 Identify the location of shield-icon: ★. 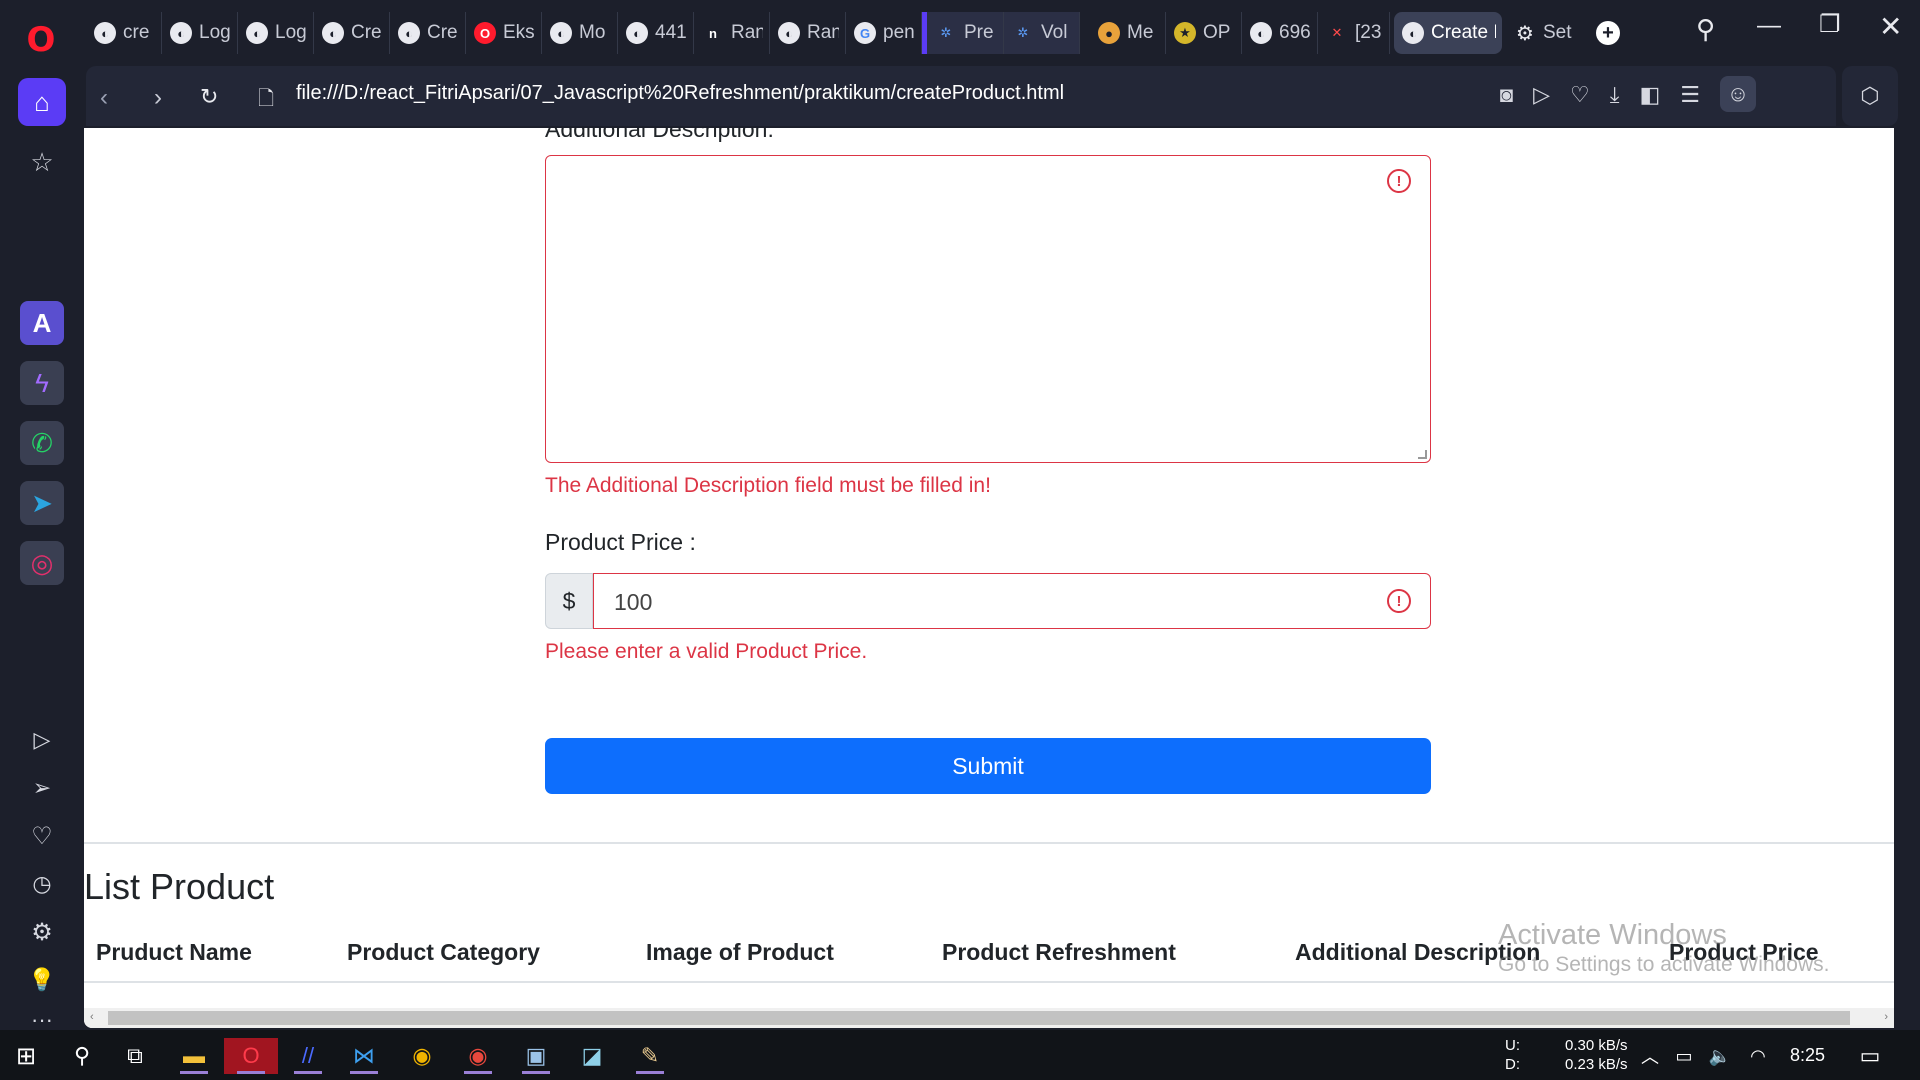
(1185, 33).